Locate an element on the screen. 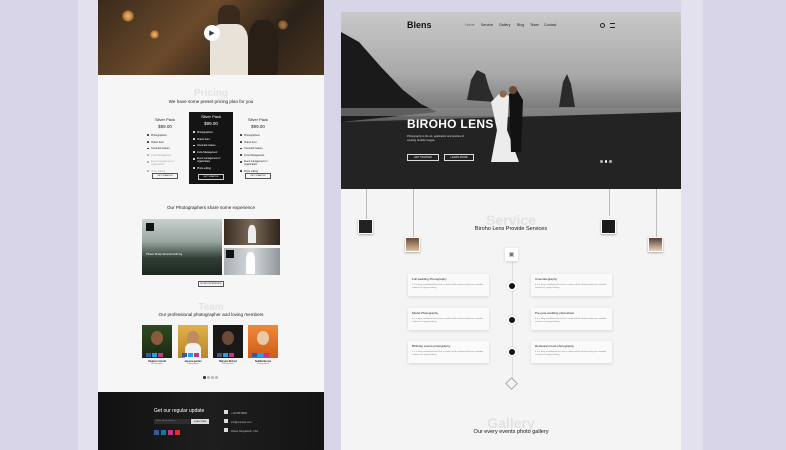 The width and height of the screenshot is (786, 450). nav-blog: Blog is located at coordinates (520, 25).